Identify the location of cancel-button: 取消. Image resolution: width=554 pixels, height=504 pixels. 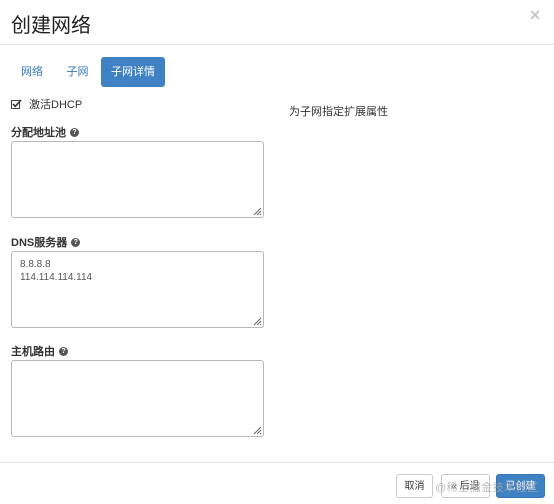
(414, 486).